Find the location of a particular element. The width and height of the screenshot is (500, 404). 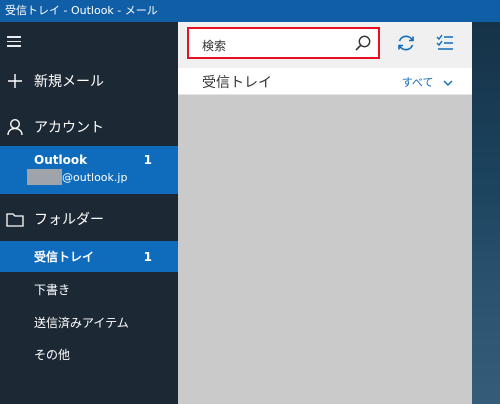

folder-label: 送信済みアイテム is located at coordinates (81, 322).